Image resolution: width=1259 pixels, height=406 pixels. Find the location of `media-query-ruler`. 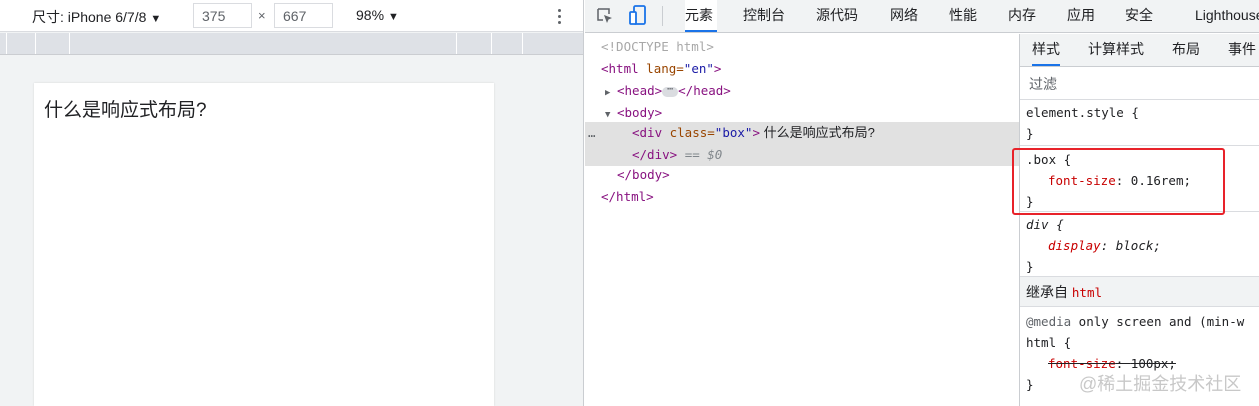

media-query-ruler is located at coordinates (291, 44).